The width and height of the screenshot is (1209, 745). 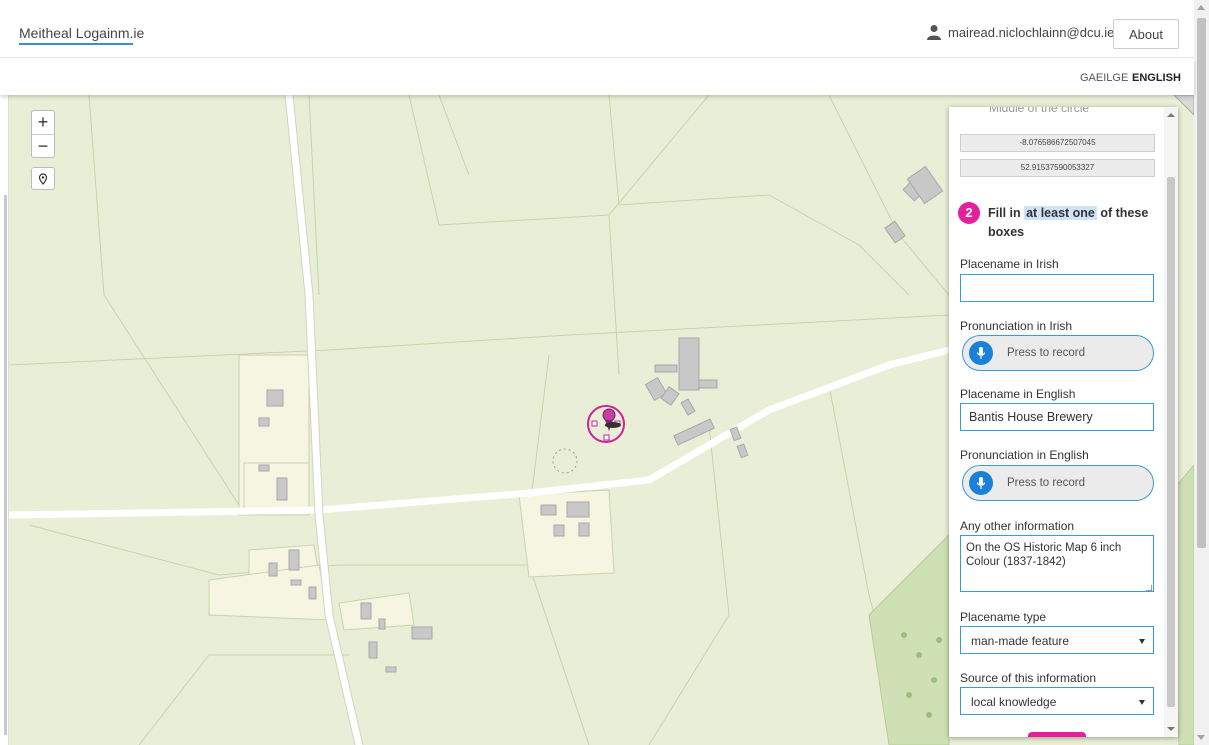 I want to click on placename-irish-label: Placename in Irish, so click(x=1009, y=264).